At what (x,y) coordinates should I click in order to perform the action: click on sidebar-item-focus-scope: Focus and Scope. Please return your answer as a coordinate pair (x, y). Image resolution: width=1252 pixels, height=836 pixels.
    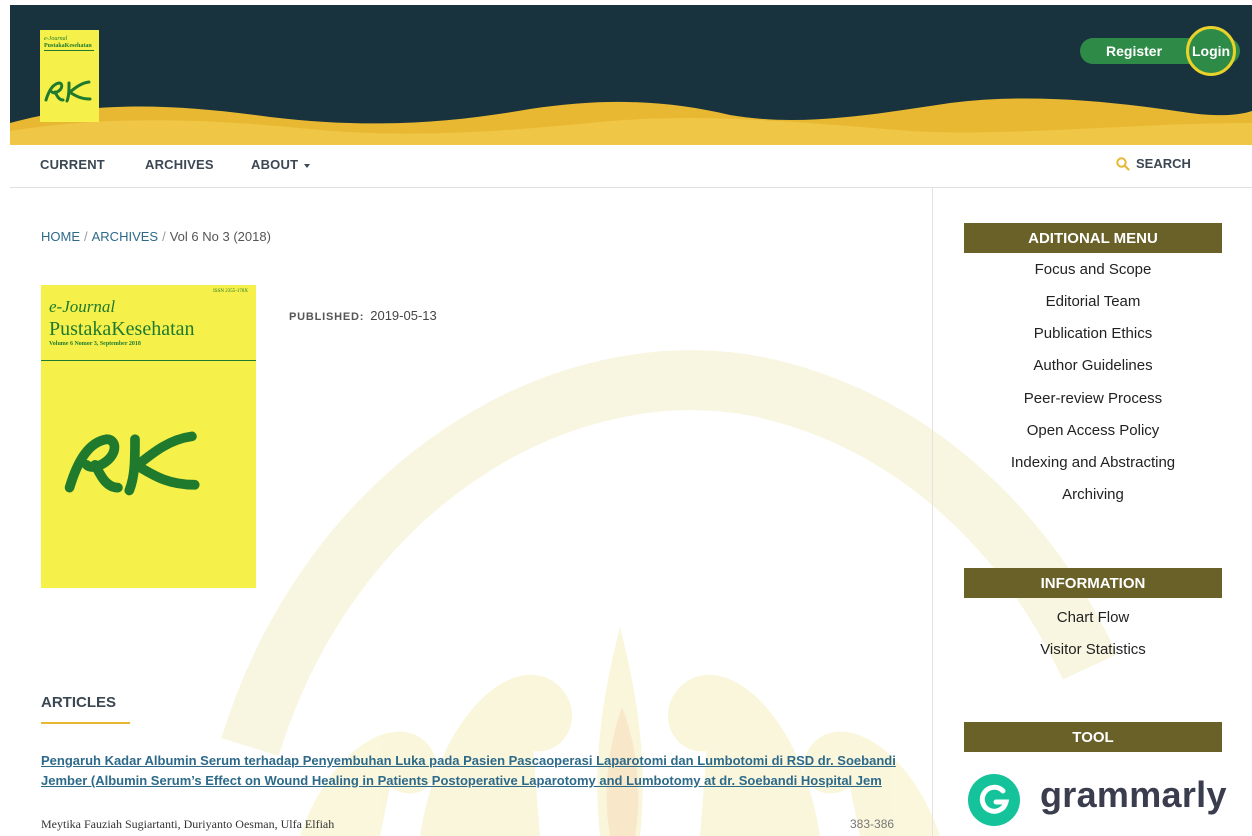
    Looking at the image, I should click on (1093, 269).